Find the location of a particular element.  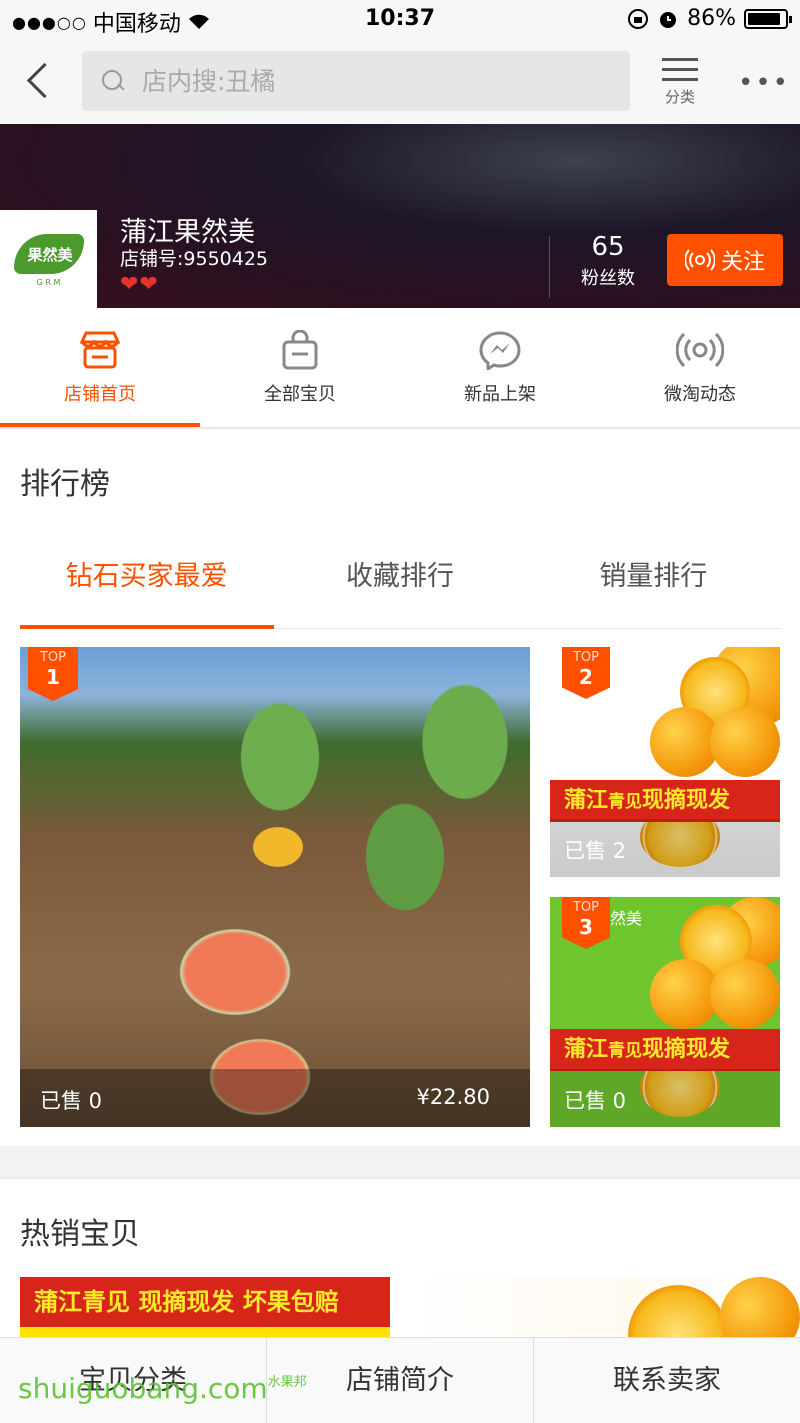

battery-percent: 86% is located at coordinates (711, 18).